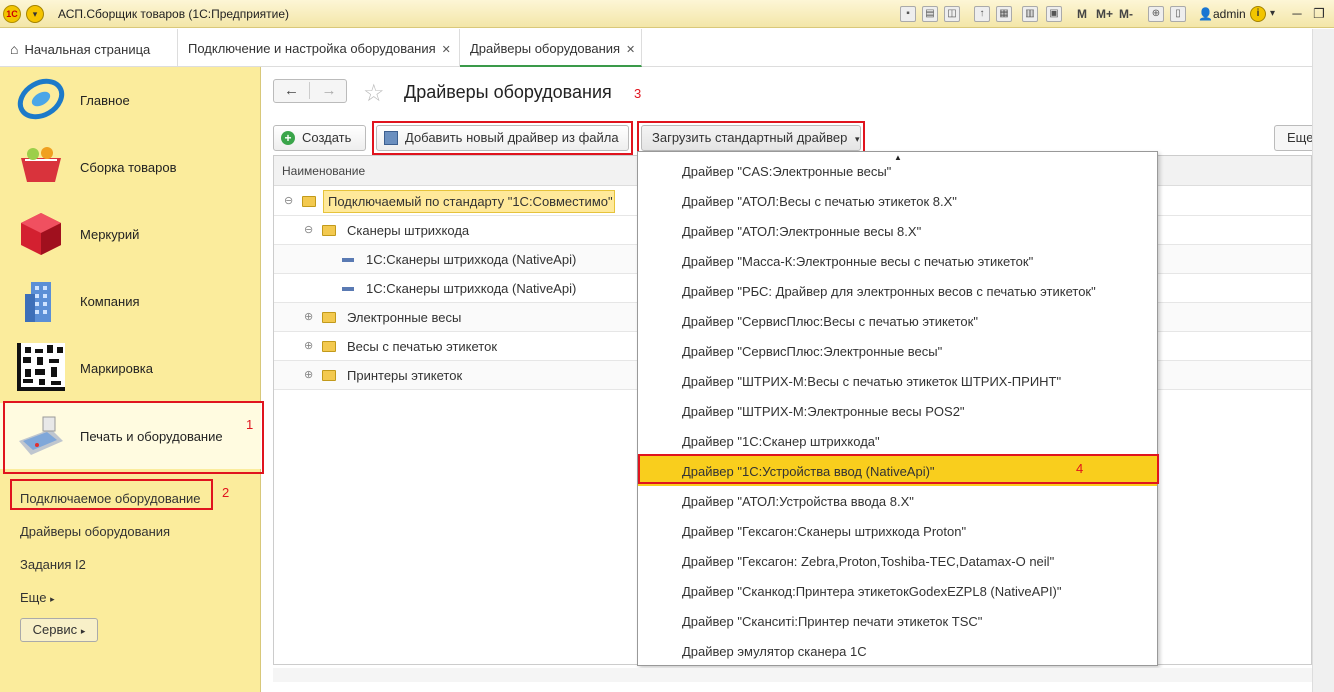 The height and width of the screenshot is (692, 1334). Describe the element at coordinates (897, 411) in the screenshot. I see `dropdown-item: Драйвер "ШТРИХ-М:Электронные весы POS2"` at that location.